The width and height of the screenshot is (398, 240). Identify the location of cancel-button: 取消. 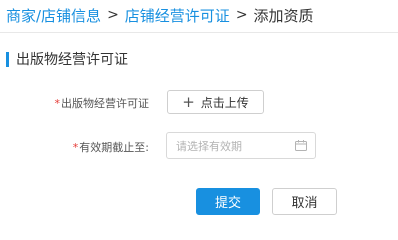
(304, 201).